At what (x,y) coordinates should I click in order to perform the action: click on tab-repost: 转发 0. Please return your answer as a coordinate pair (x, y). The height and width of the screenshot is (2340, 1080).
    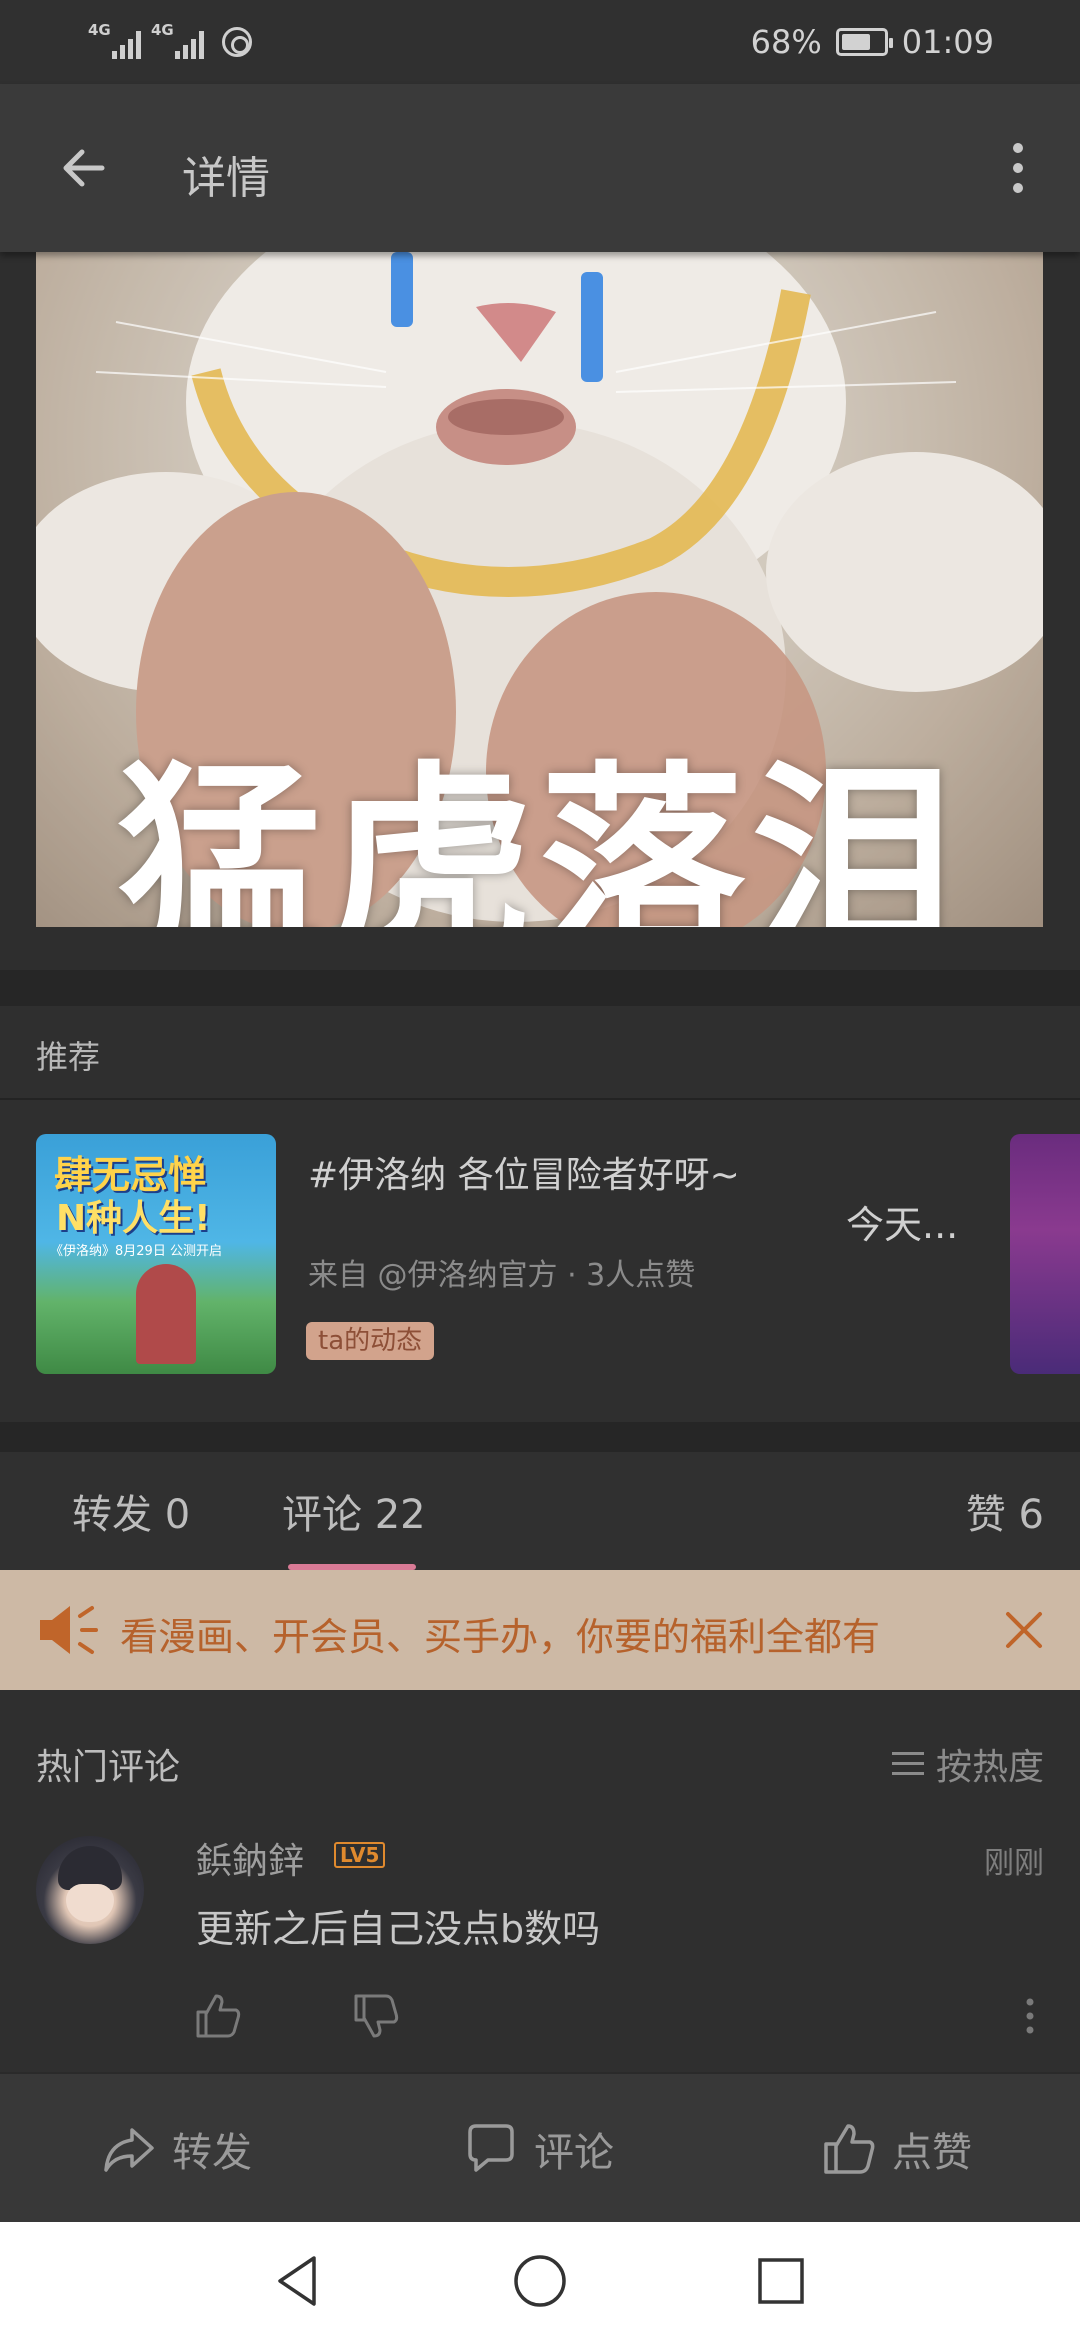
    Looking at the image, I should click on (131, 1511).